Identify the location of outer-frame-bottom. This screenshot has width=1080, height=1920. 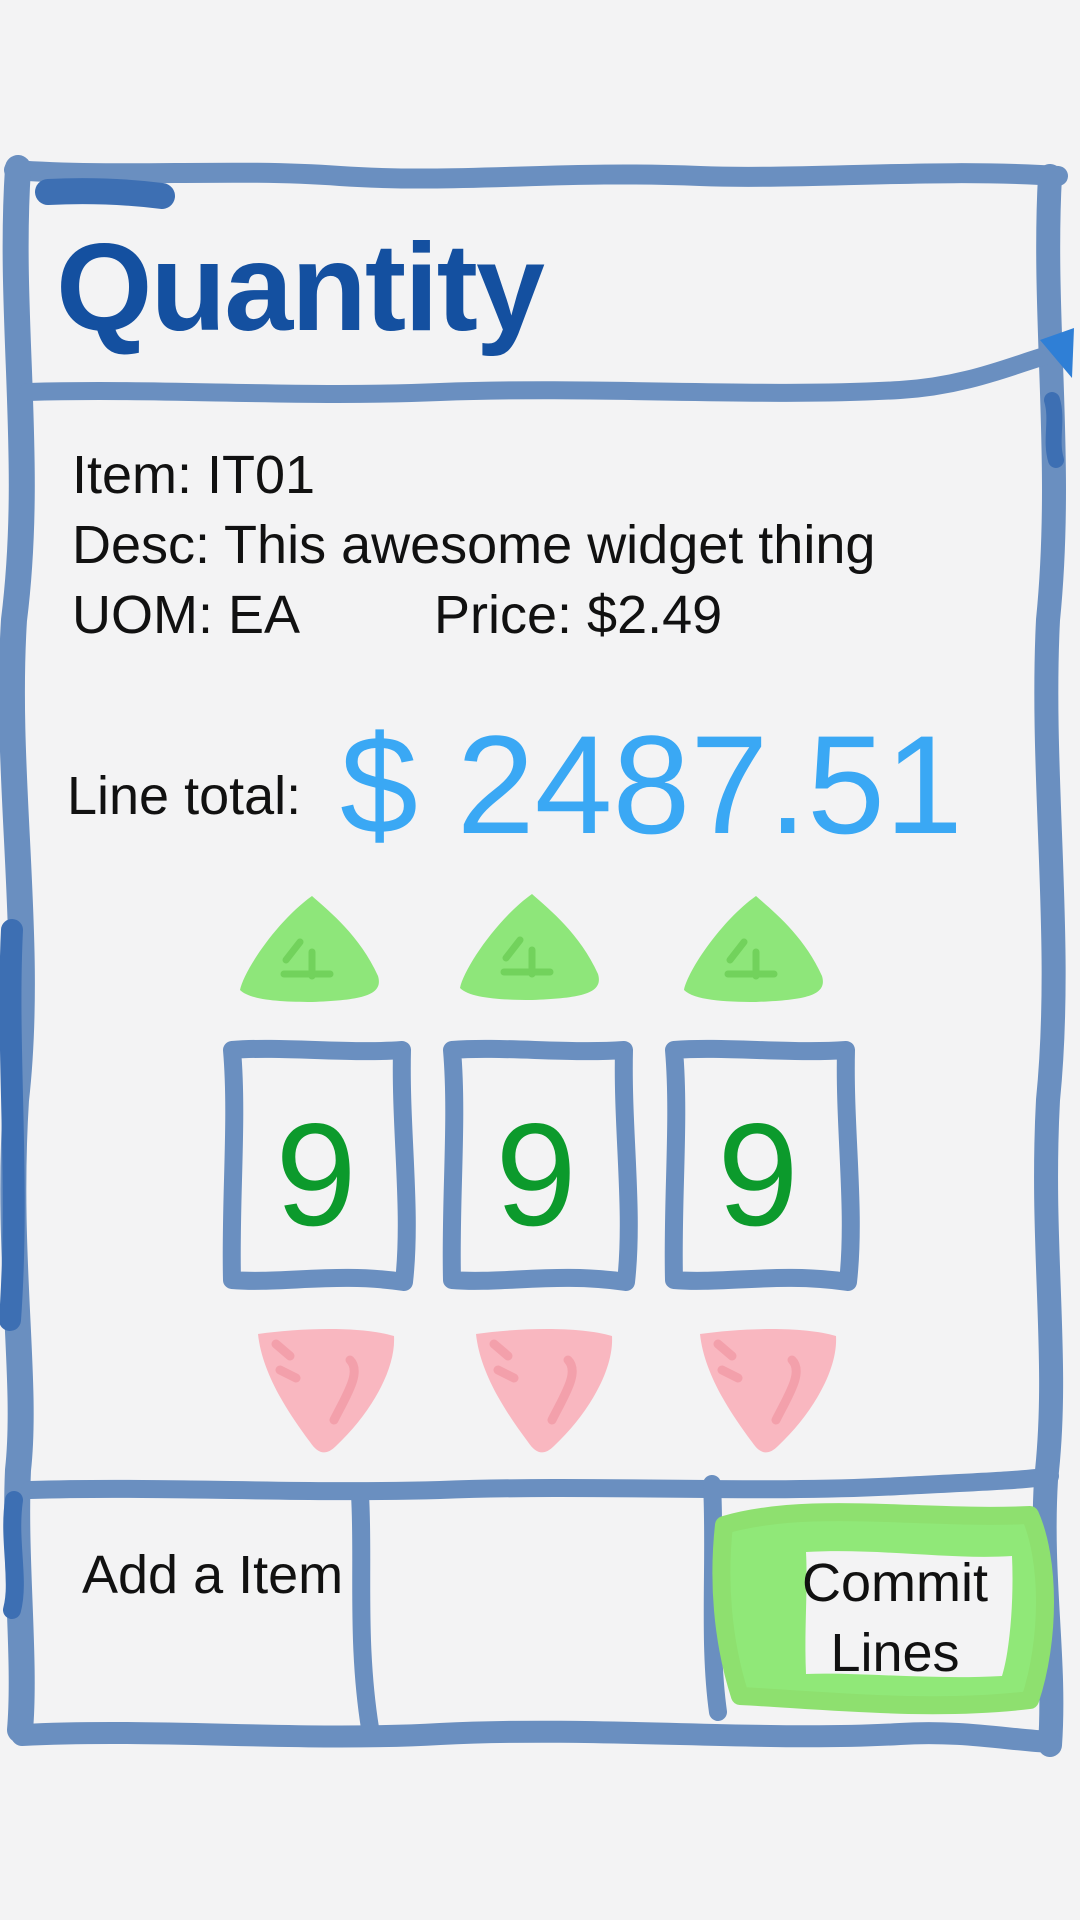
(536, 1736).